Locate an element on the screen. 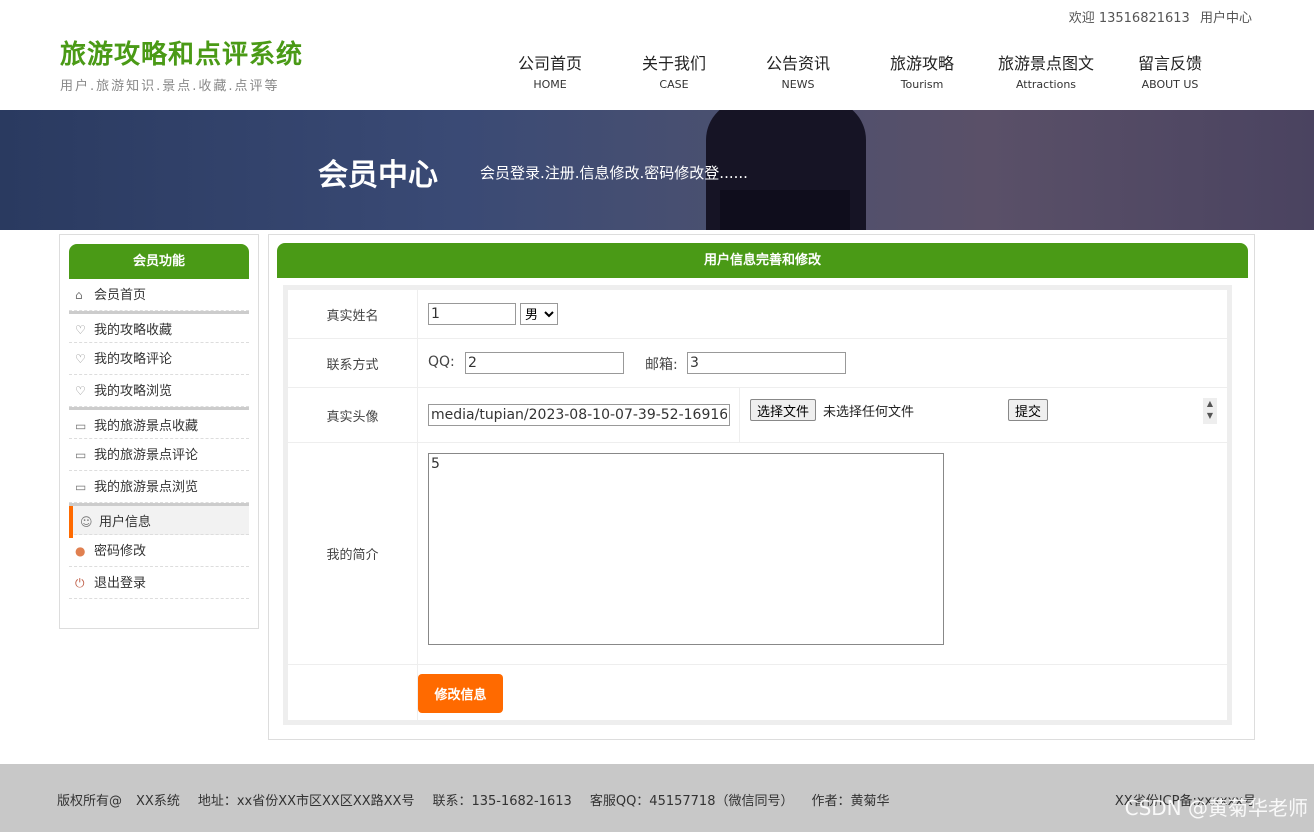  avatar-path-input is located at coordinates (579, 415).